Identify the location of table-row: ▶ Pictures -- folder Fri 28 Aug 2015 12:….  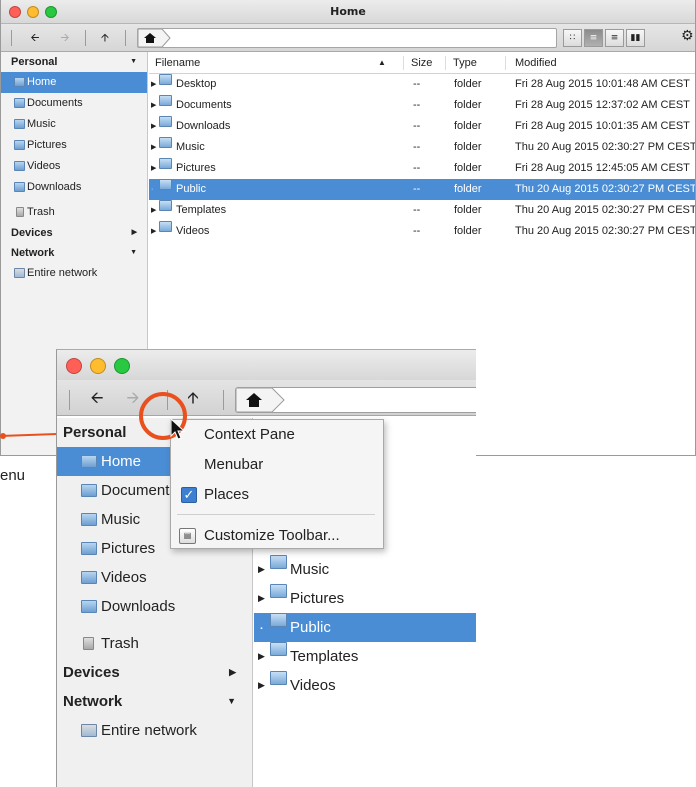
(422, 168).